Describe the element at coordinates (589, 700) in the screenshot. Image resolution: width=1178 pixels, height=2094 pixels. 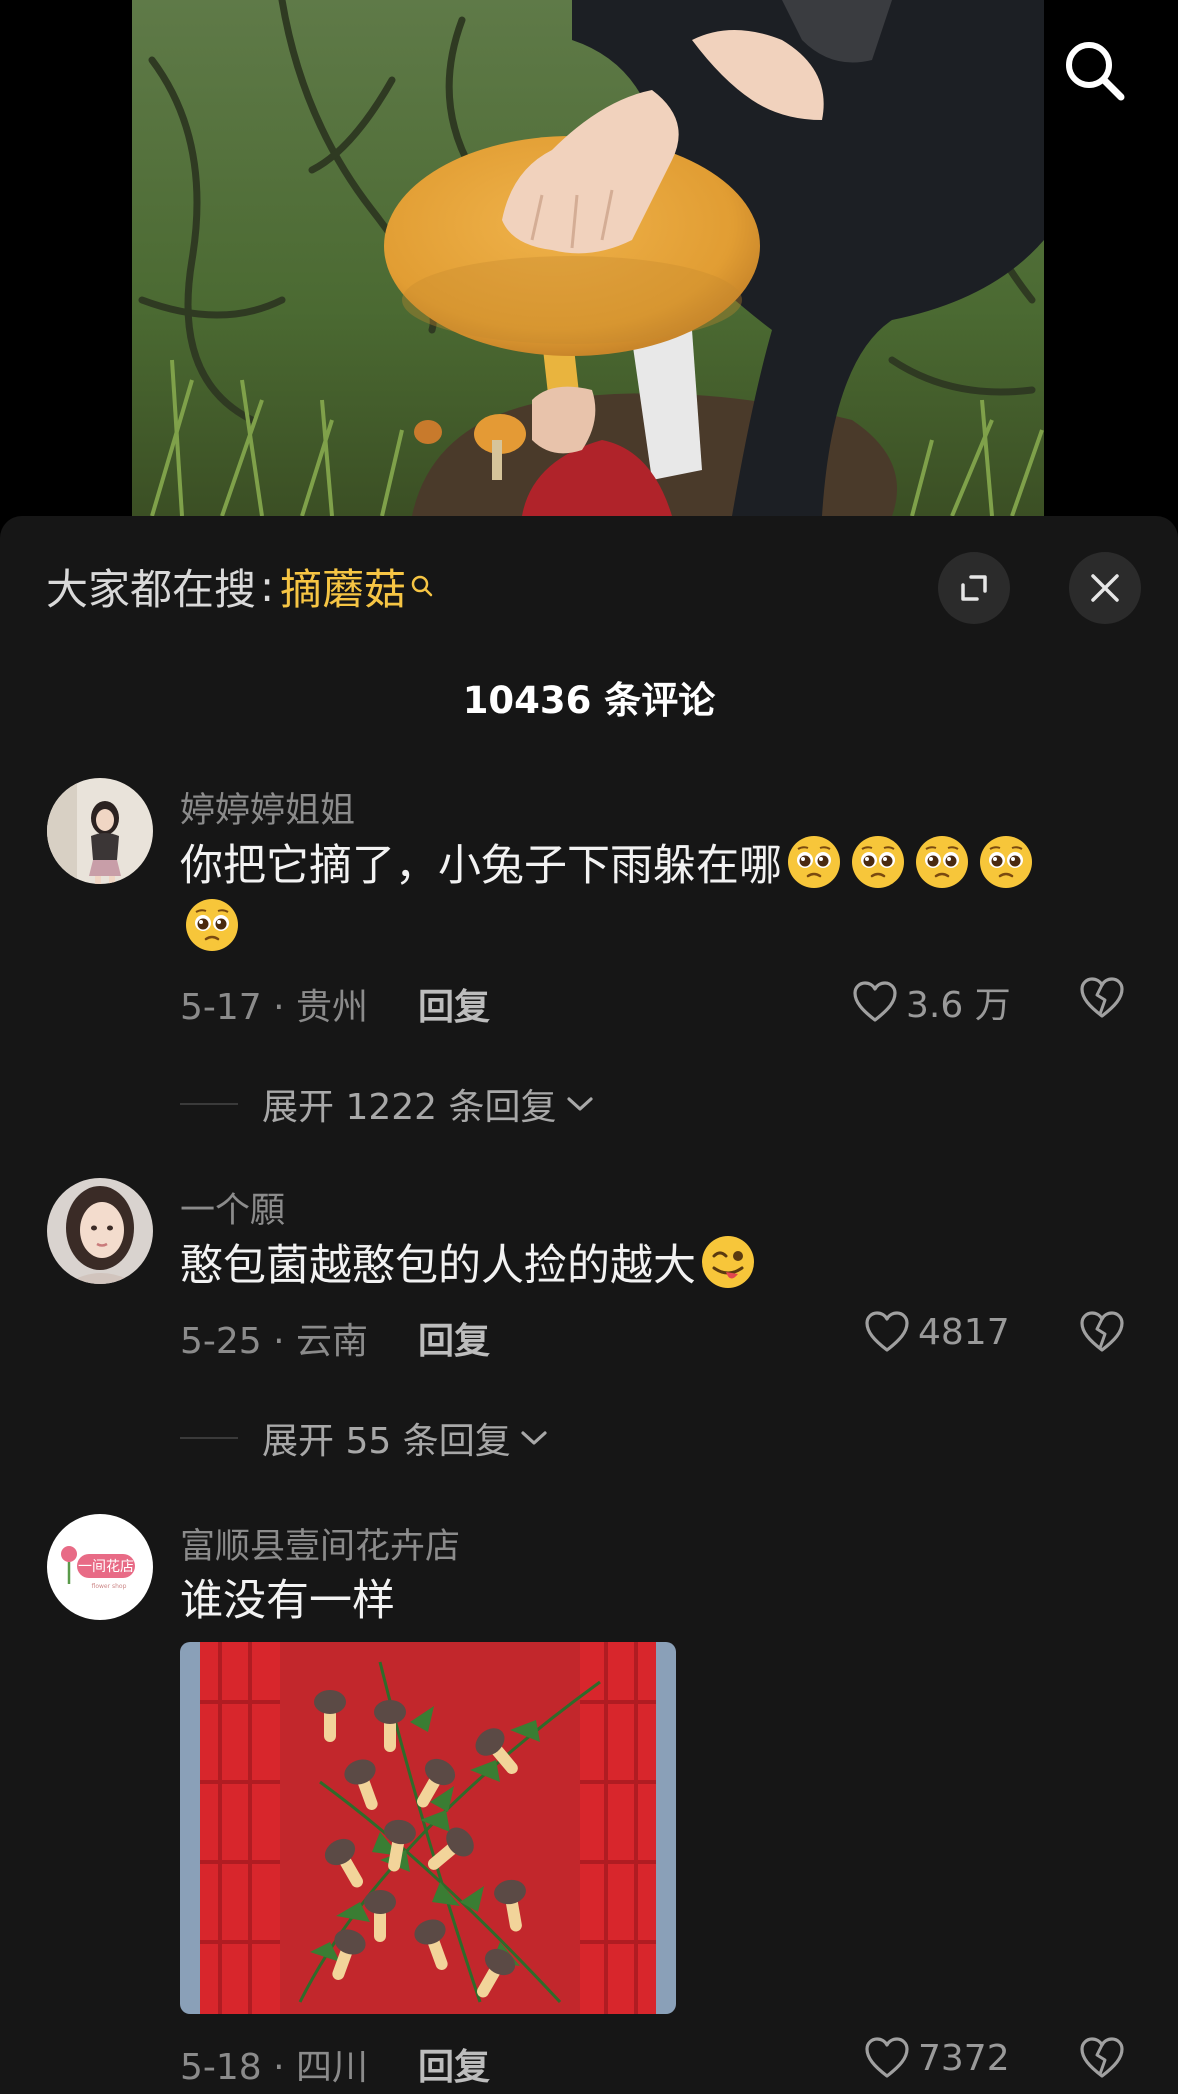
I see `comment-count: 10436 条评论` at that location.